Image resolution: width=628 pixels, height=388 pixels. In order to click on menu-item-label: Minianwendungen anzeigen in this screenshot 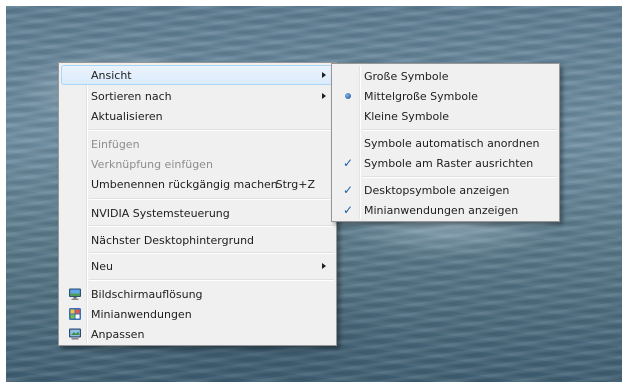, I will do `click(441, 210)`.